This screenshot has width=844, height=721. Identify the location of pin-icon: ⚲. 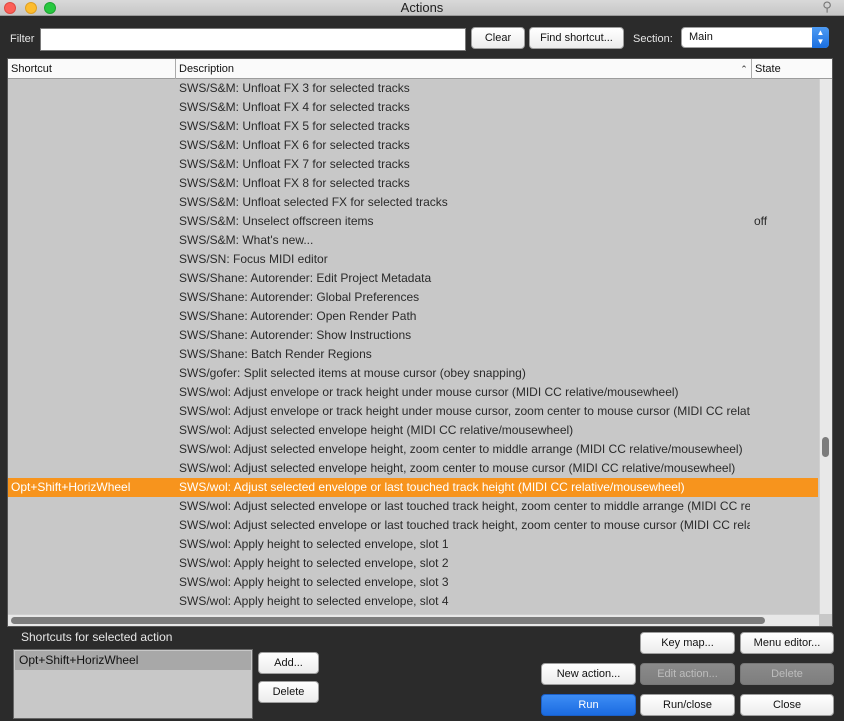
(827, 7).